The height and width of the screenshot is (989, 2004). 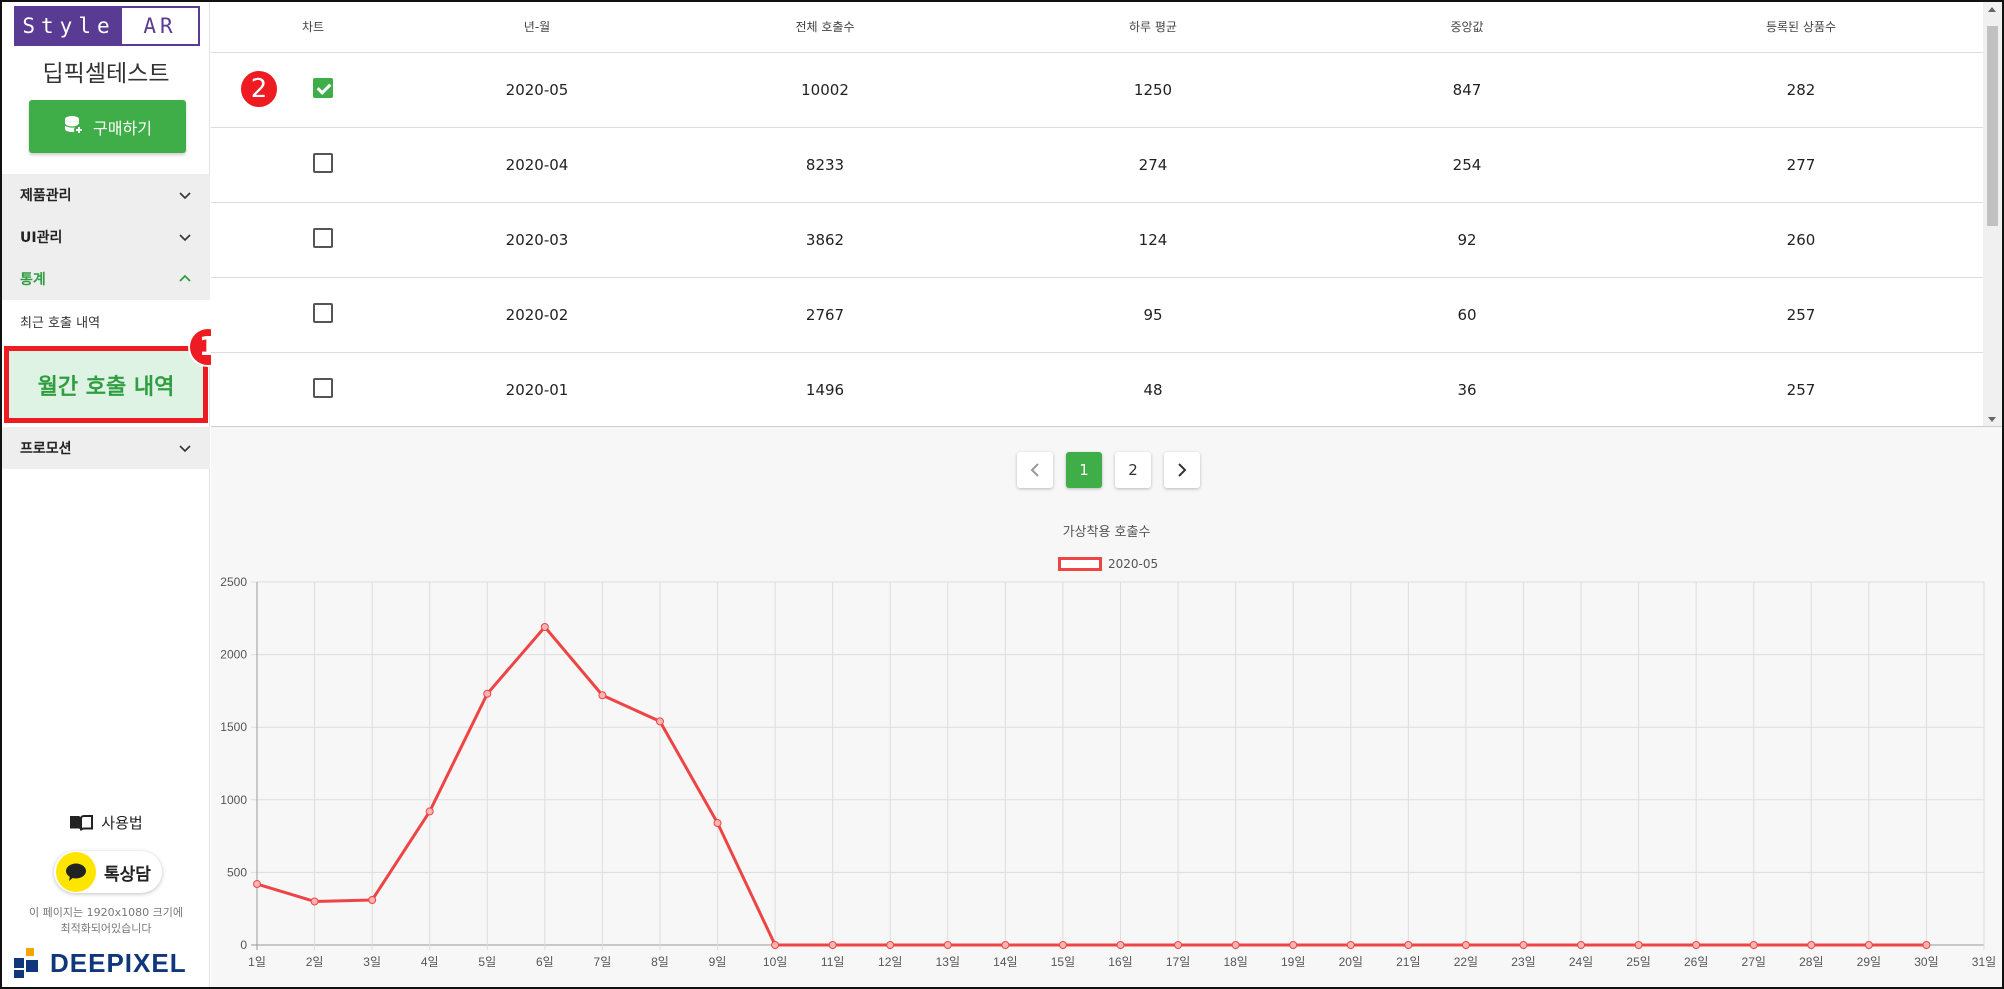 I want to click on logo: Style AR, so click(x=107, y=26).